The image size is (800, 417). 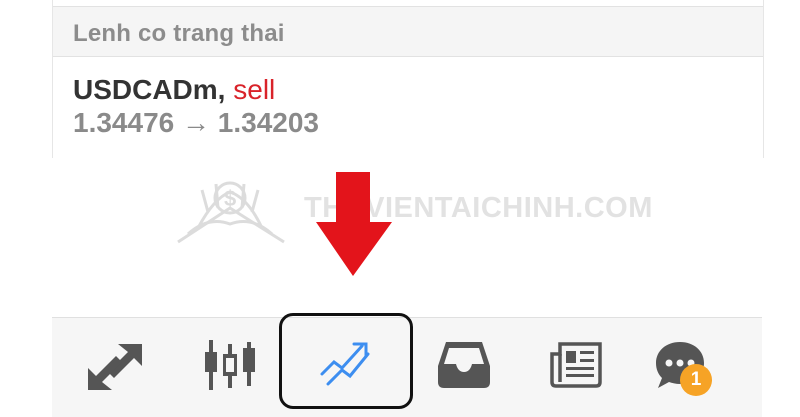 What do you see at coordinates (696, 380) in the screenshot?
I see `chat-unread-badge: 1` at bounding box center [696, 380].